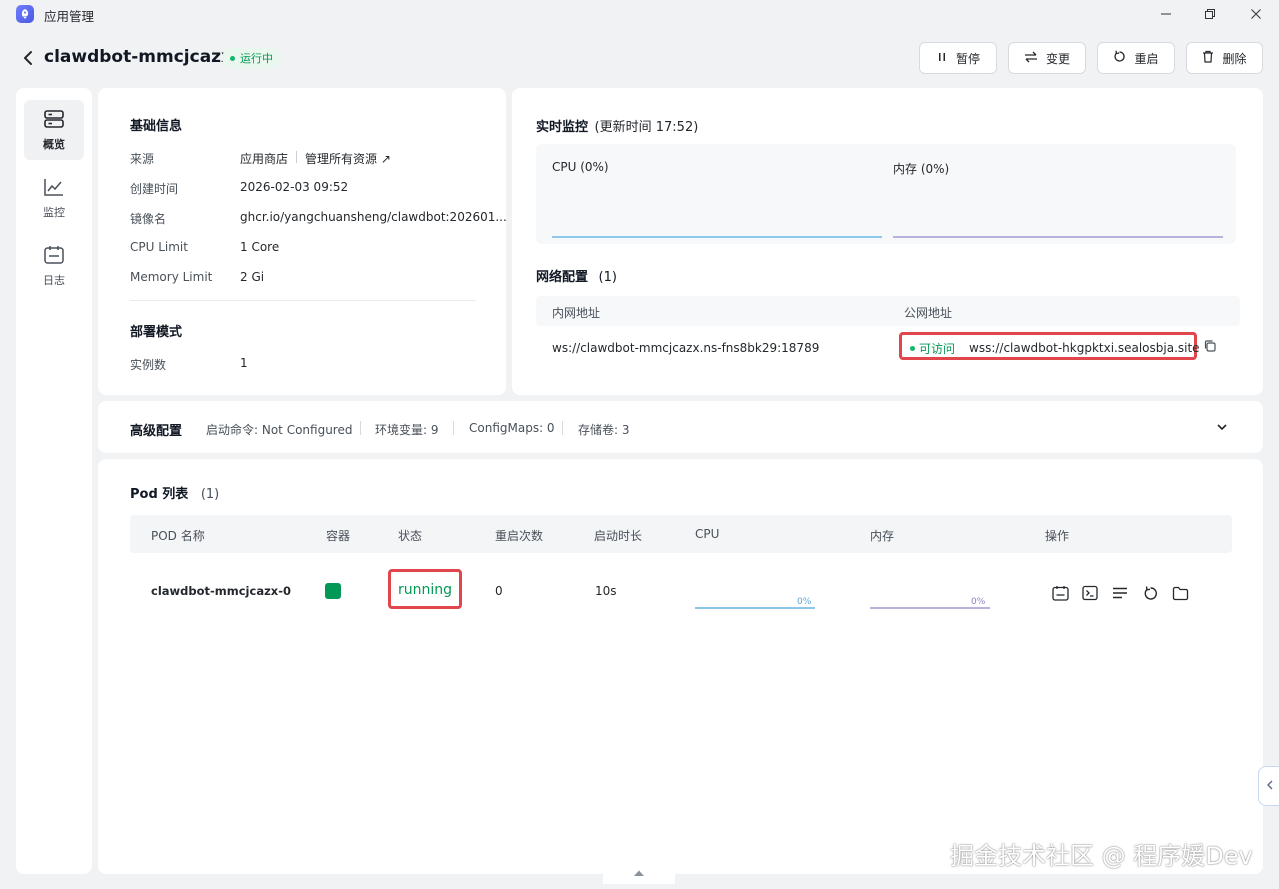  Describe the element at coordinates (410, 536) in the screenshot. I see `col-status: 状态` at that location.